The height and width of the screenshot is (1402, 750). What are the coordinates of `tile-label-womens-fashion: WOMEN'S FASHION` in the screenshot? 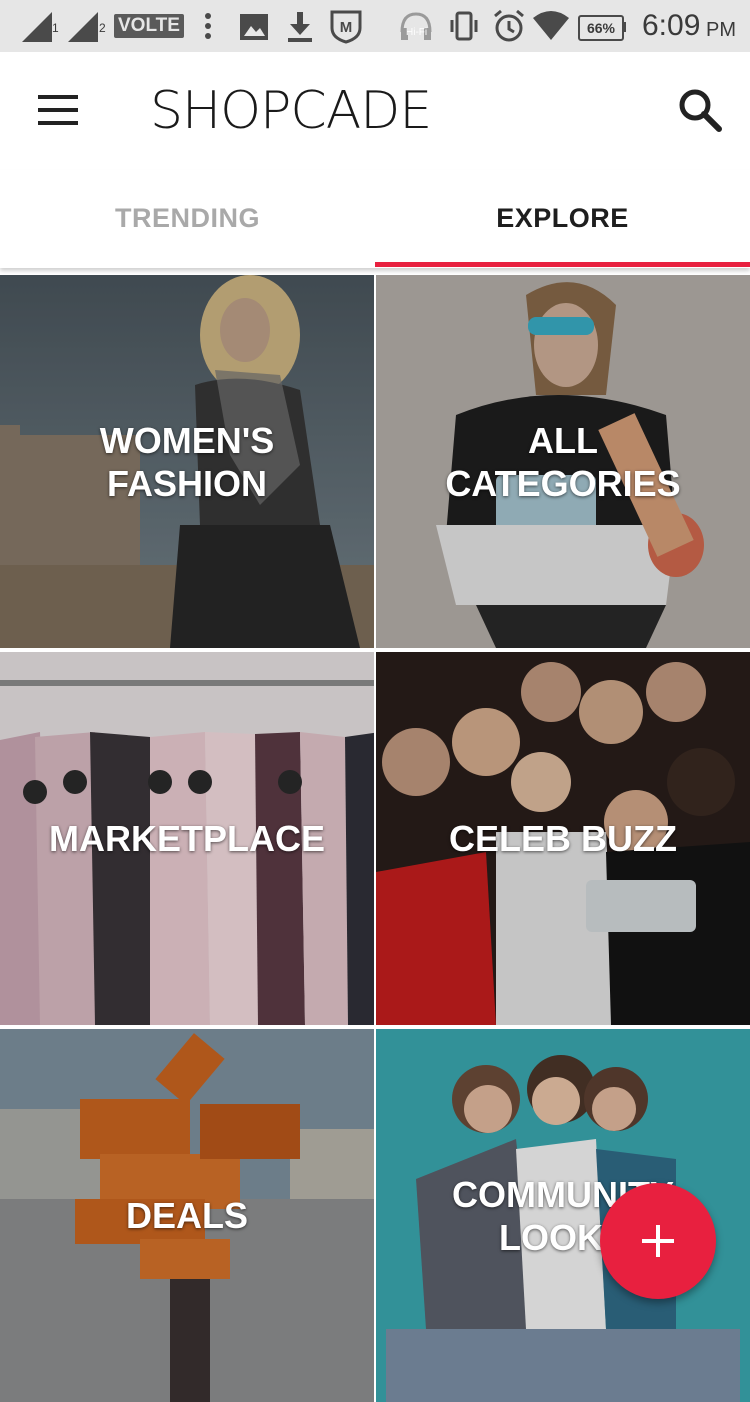 It's located at (187, 461).